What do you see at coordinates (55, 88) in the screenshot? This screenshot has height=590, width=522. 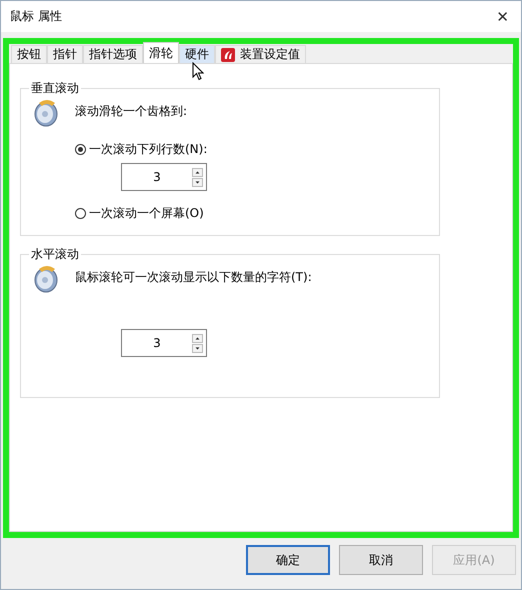 I see `group-title: 垂直滚动` at bounding box center [55, 88].